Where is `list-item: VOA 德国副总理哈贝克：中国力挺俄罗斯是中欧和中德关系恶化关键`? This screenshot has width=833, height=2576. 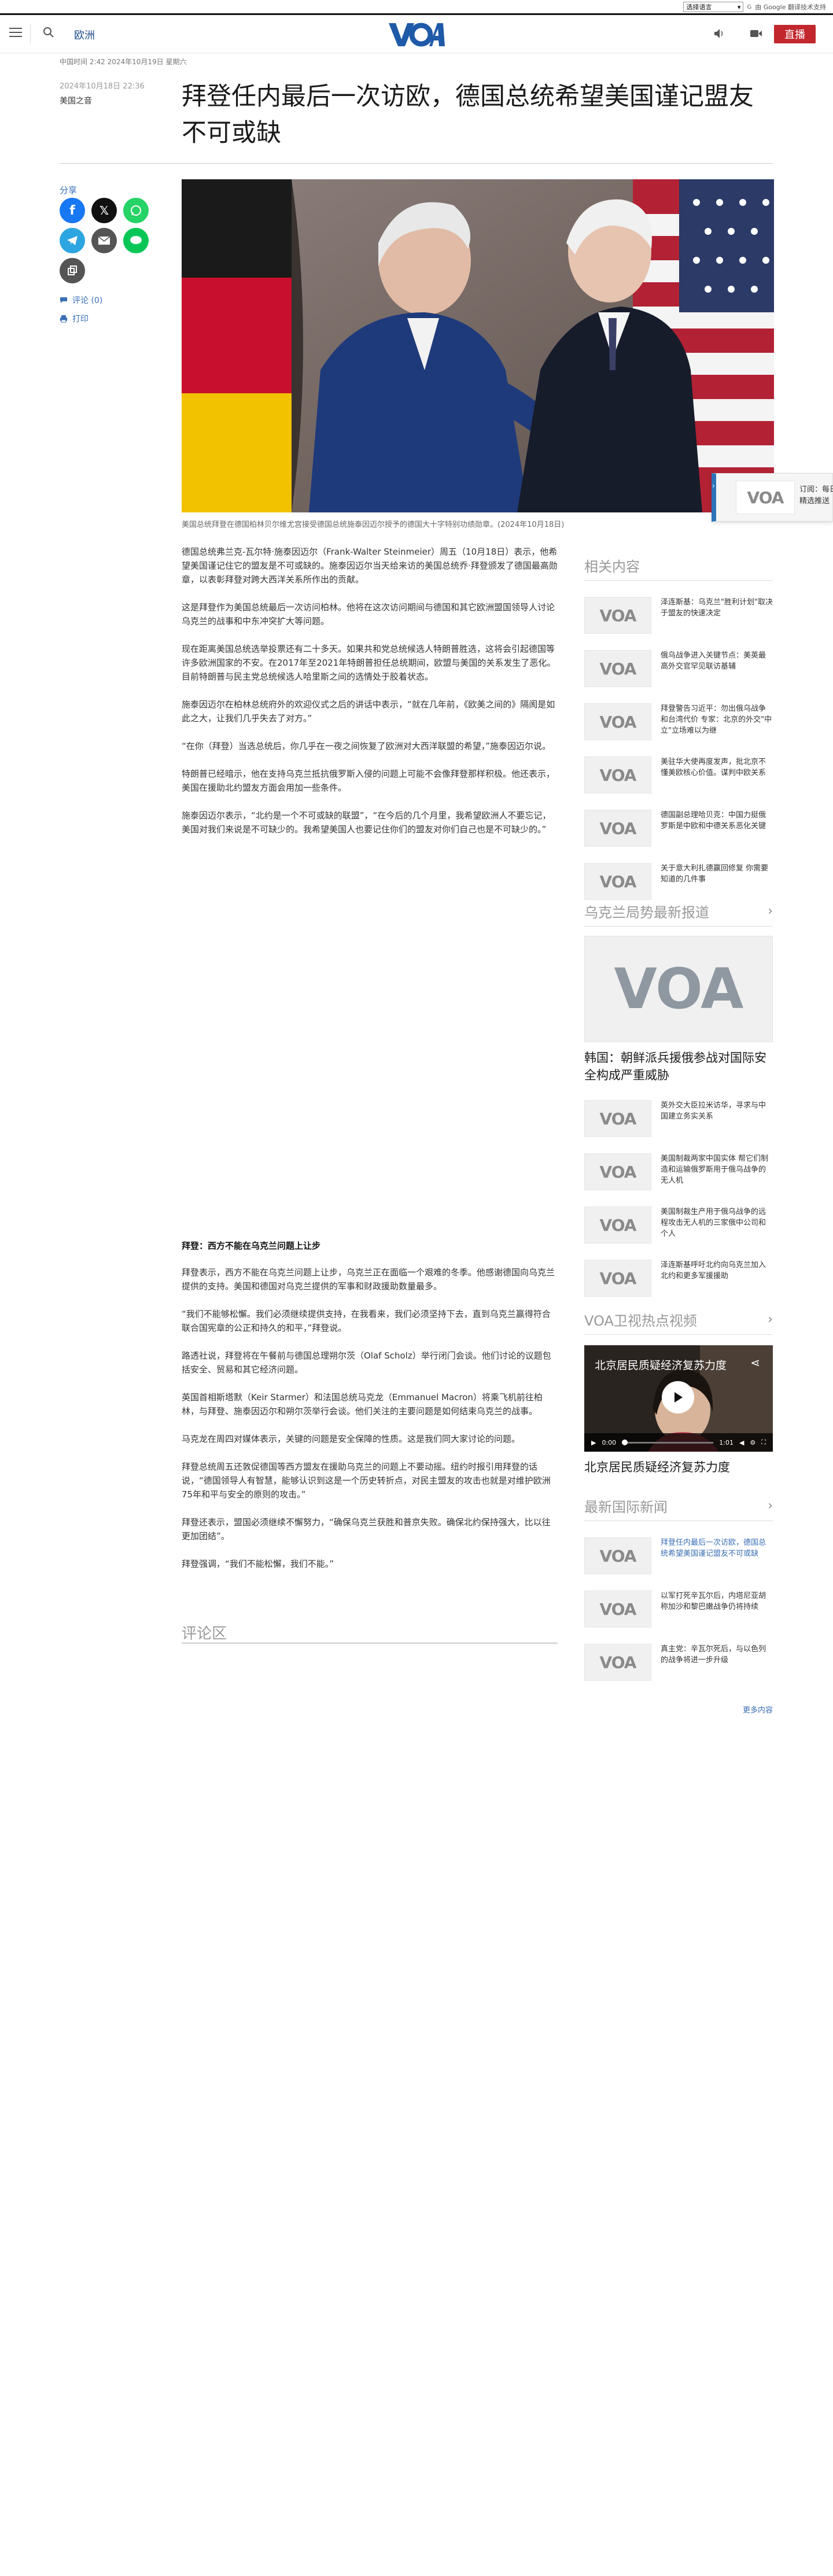
list-item: VOA 德国副总理哈贝克：中国力挺俄罗斯是中欧和中德关系恶化关键 is located at coordinates (679, 828).